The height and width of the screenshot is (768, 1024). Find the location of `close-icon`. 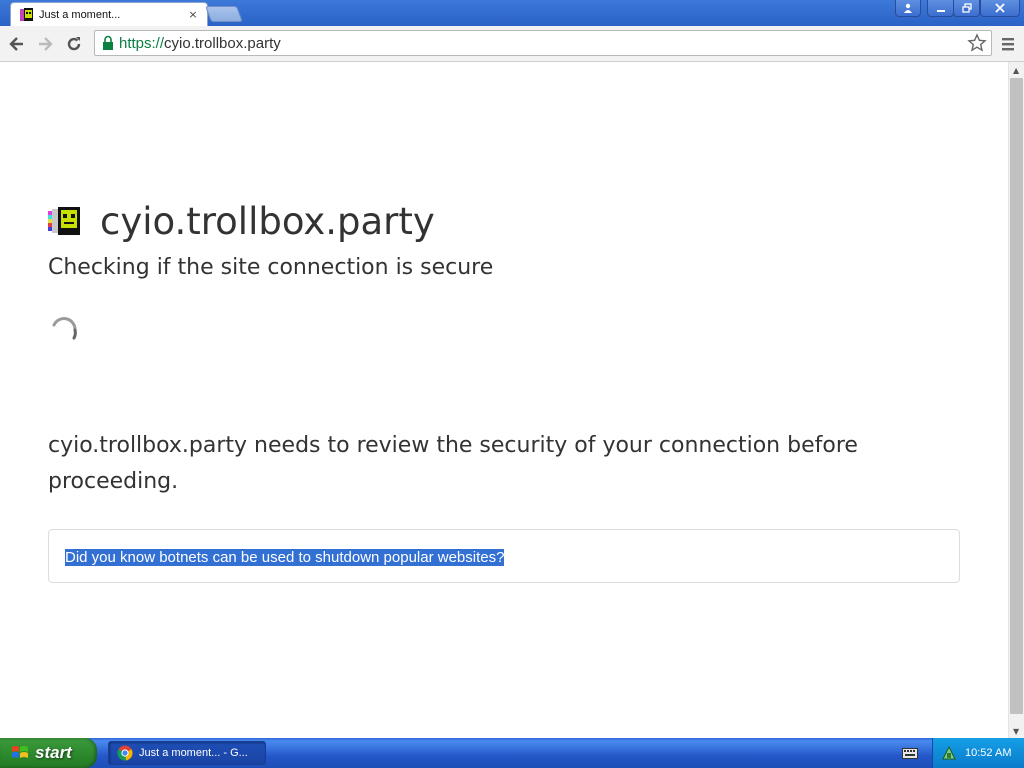

close-icon is located at coordinates (1000, 8).